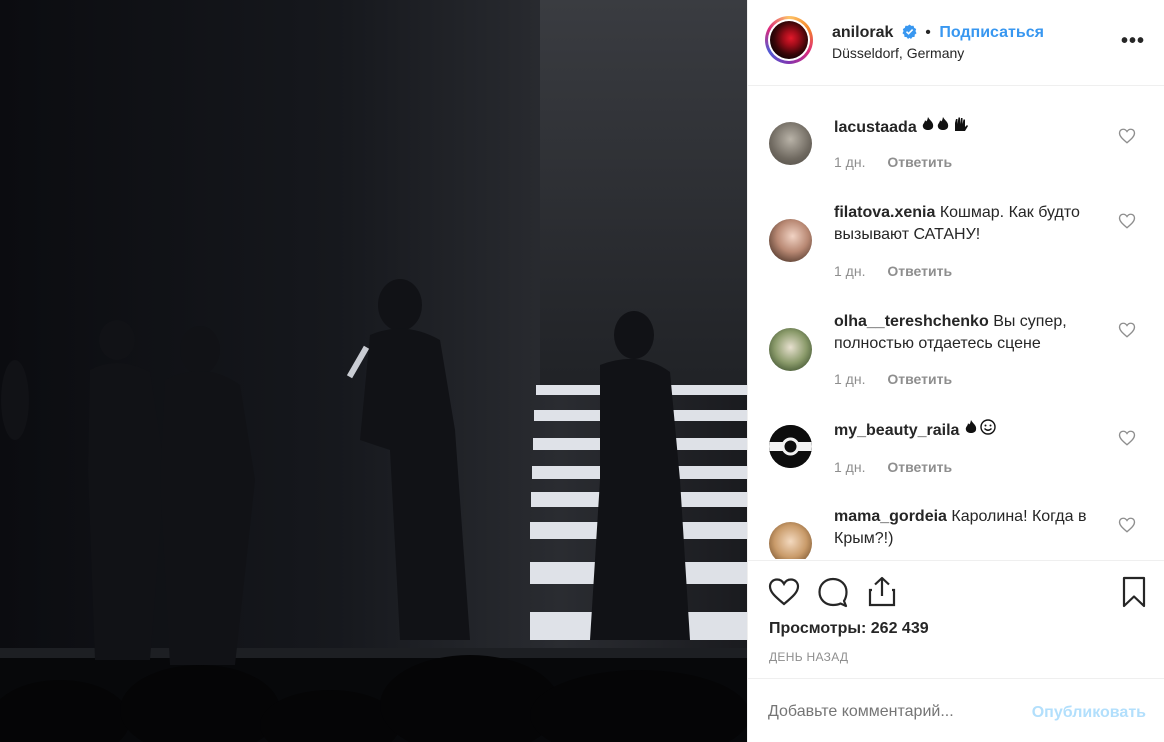 Image resolution: width=1164 pixels, height=742 pixels. What do you see at coordinates (789, 40) in the screenshot?
I see `owner-avatar` at bounding box center [789, 40].